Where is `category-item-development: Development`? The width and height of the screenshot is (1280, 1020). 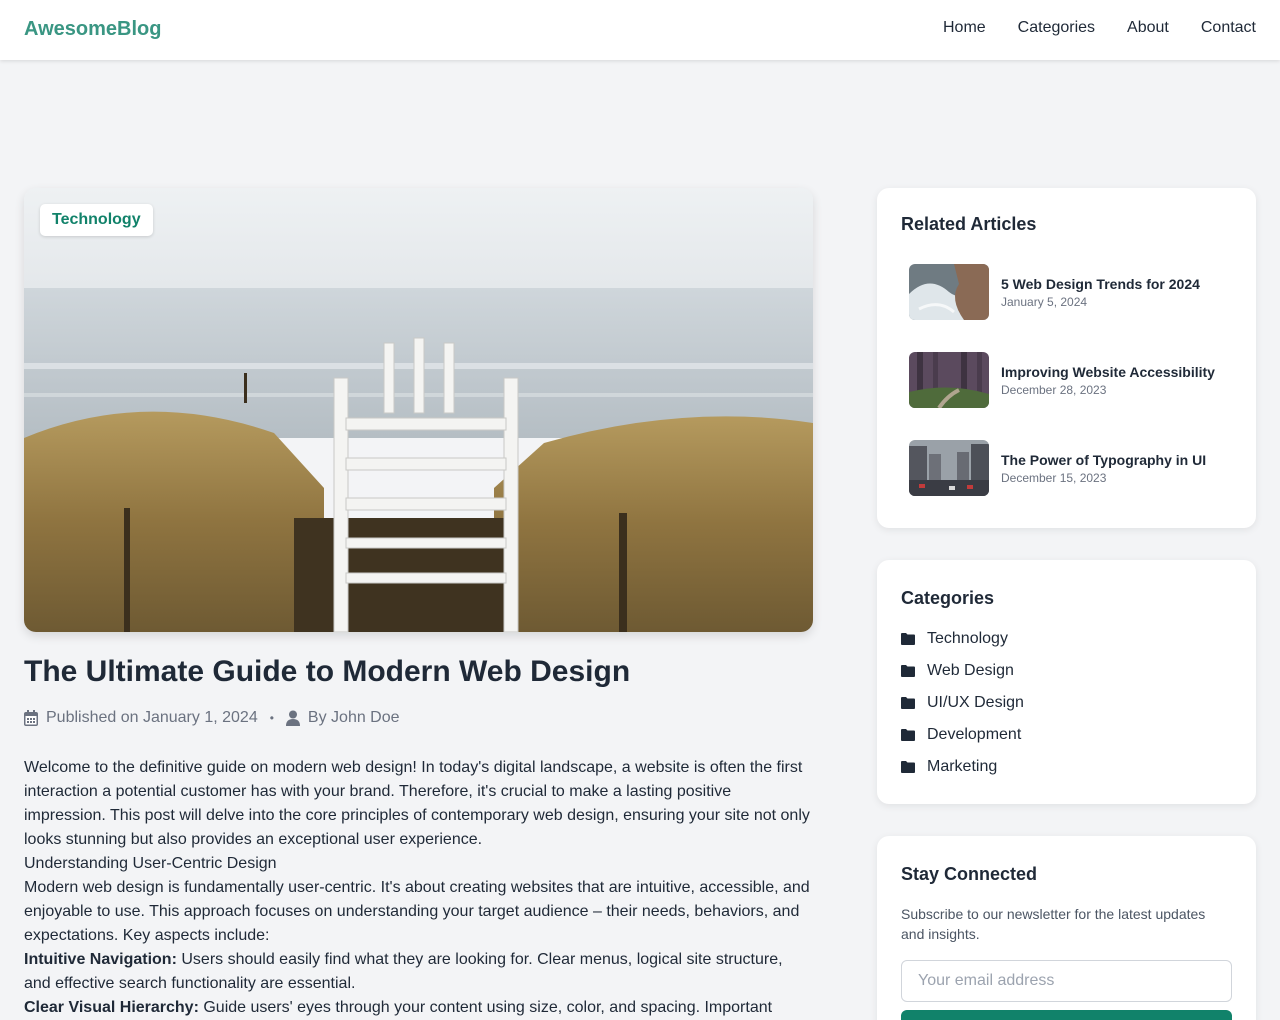 category-item-development: Development is located at coordinates (961, 735).